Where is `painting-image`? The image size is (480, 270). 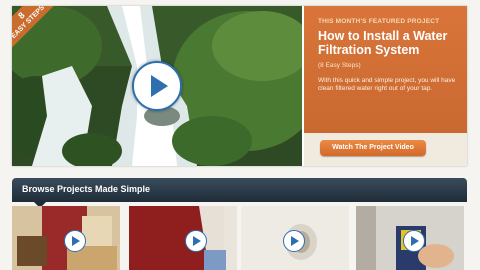 painting-image is located at coordinates (183, 238).